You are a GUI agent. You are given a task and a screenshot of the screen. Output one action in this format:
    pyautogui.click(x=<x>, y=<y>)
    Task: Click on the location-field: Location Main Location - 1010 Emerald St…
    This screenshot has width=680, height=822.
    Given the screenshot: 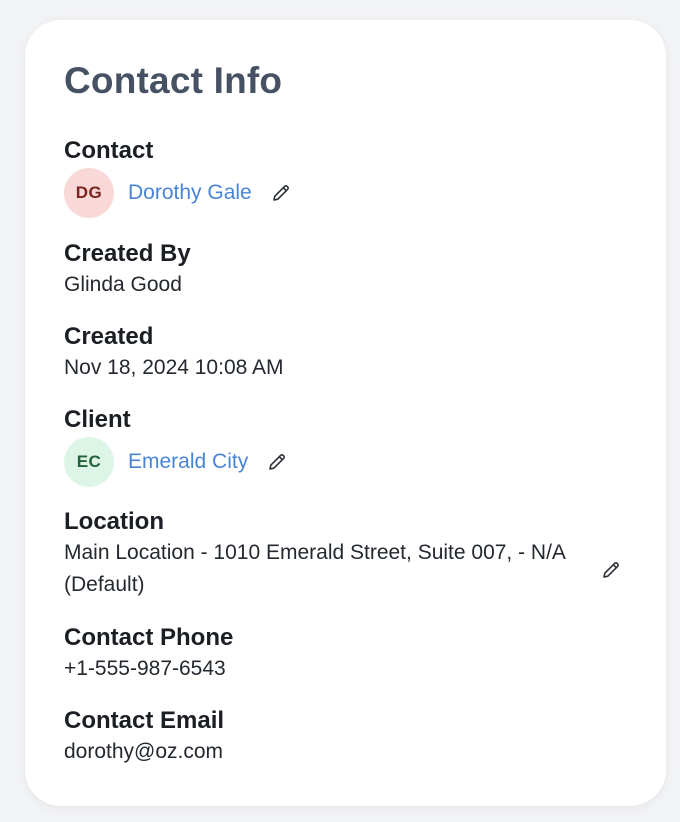 What is the action you would take?
    pyautogui.click(x=345, y=554)
    